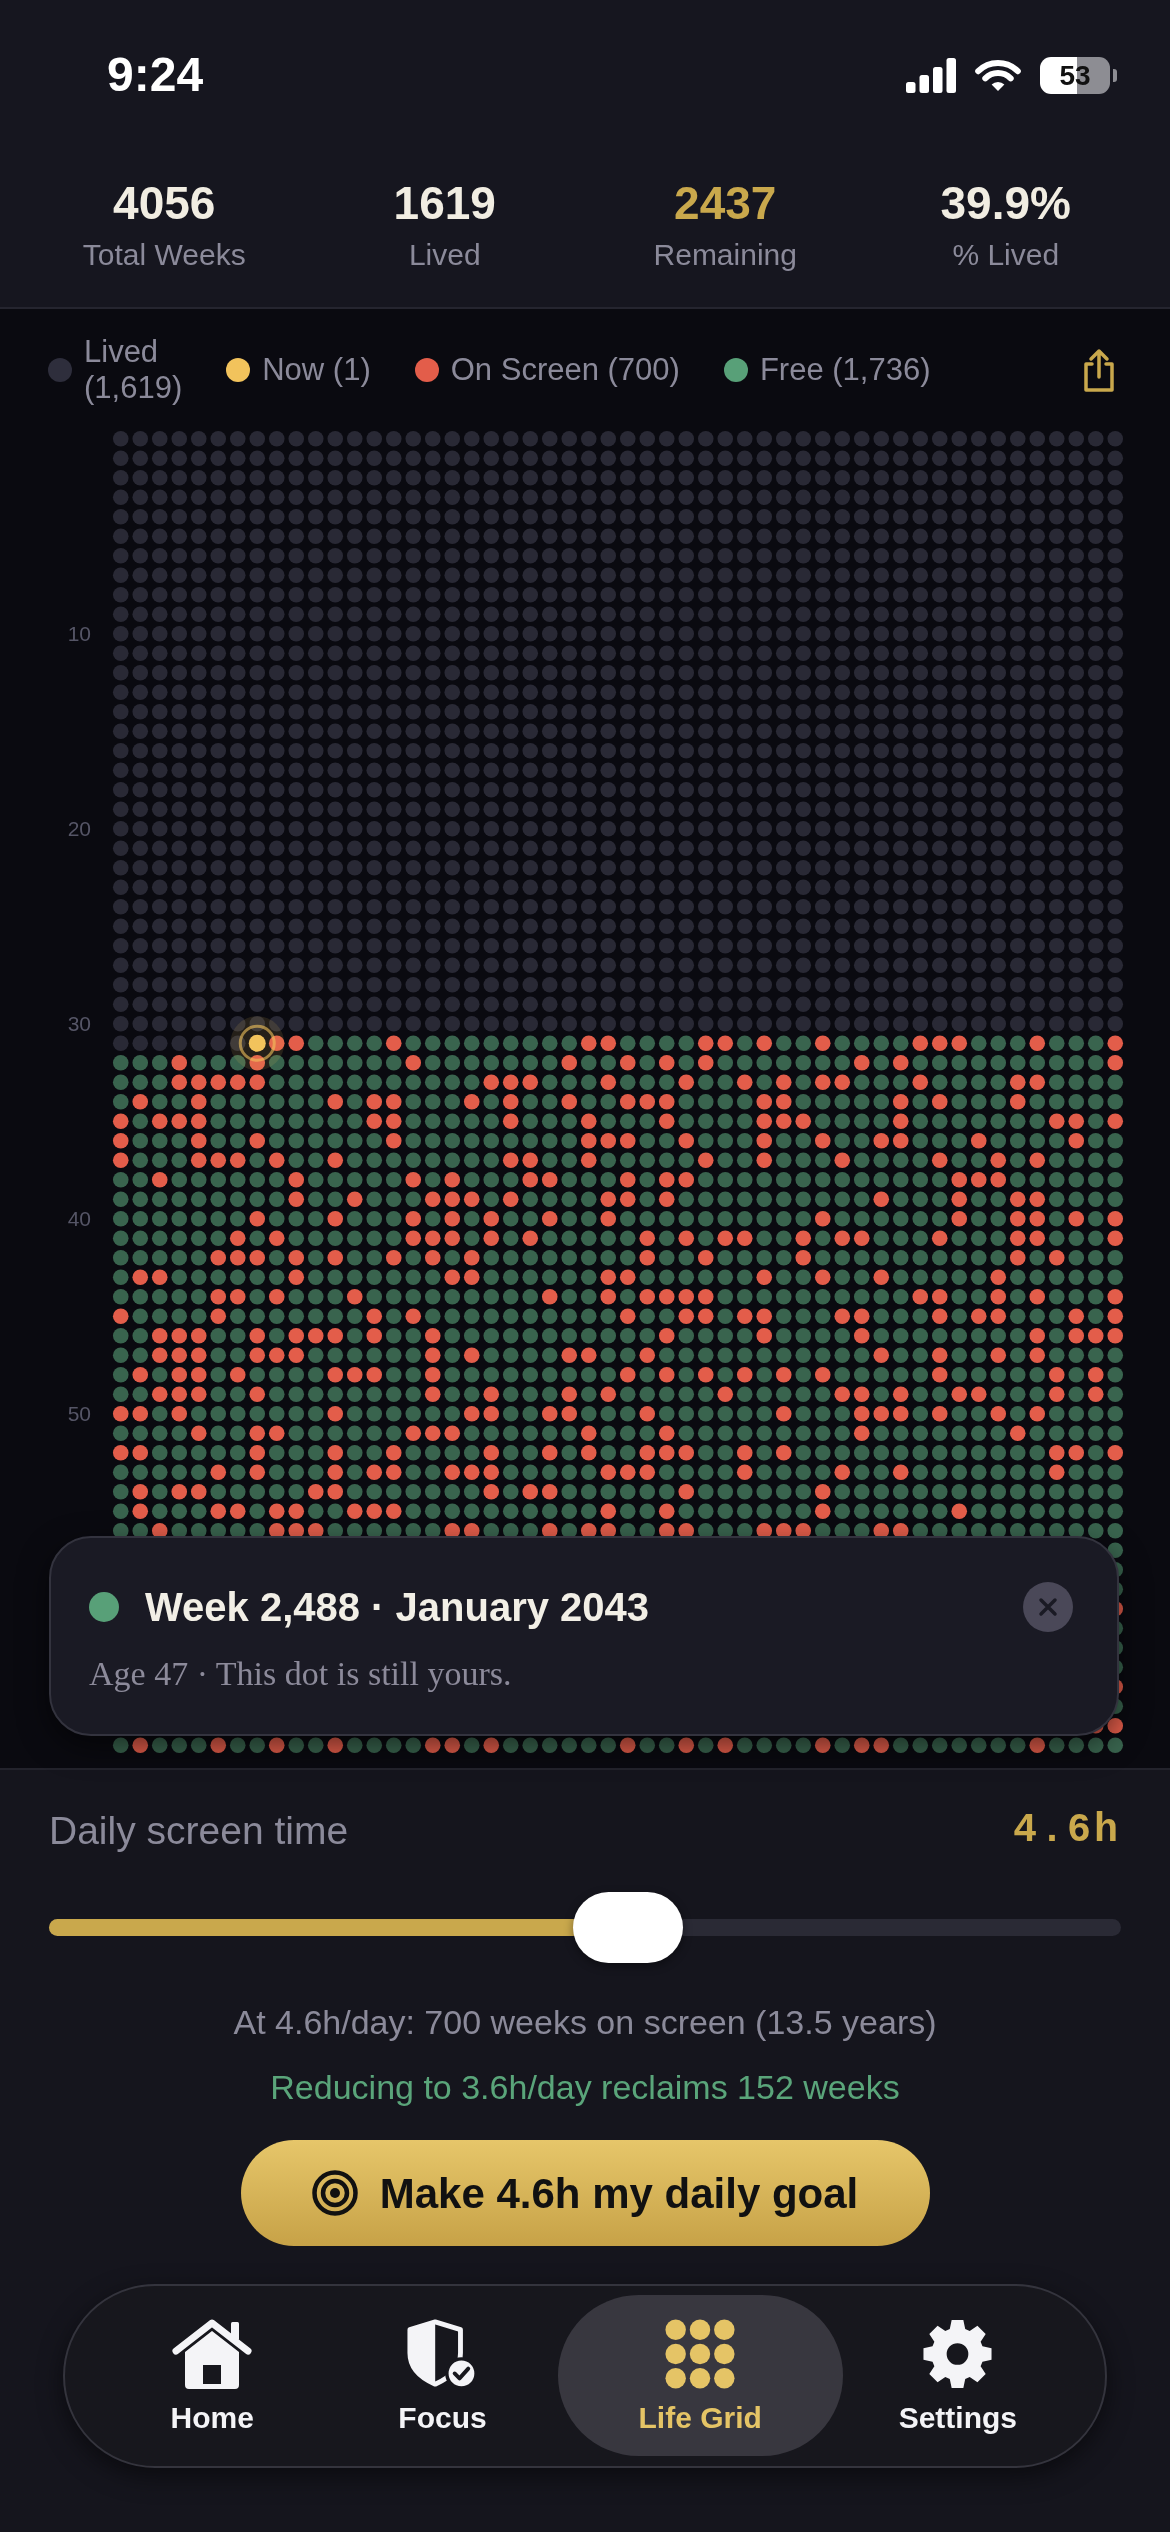 This screenshot has height=2532, width=1170. What do you see at coordinates (1006, 255) in the screenshot?
I see `stat-label: % Lived` at bounding box center [1006, 255].